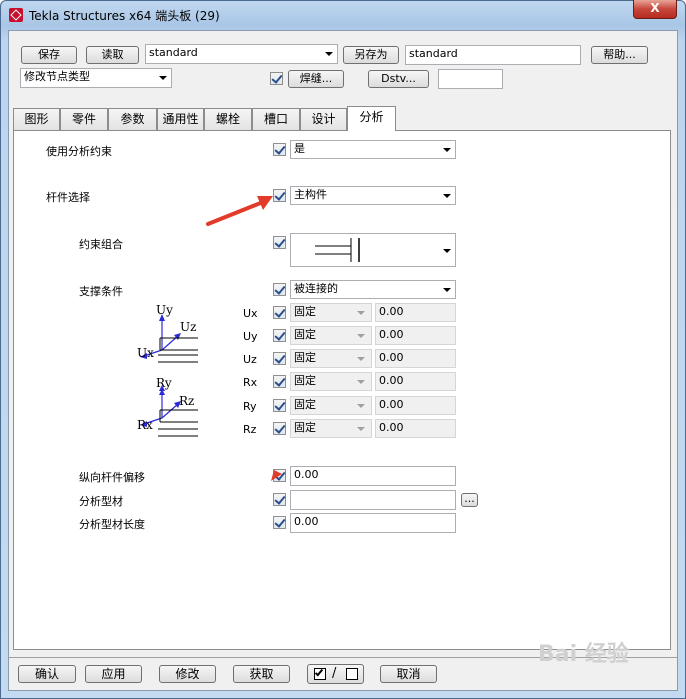  What do you see at coordinates (228, 119) in the screenshot?
I see `tab-bolts: 螺栓` at bounding box center [228, 119].